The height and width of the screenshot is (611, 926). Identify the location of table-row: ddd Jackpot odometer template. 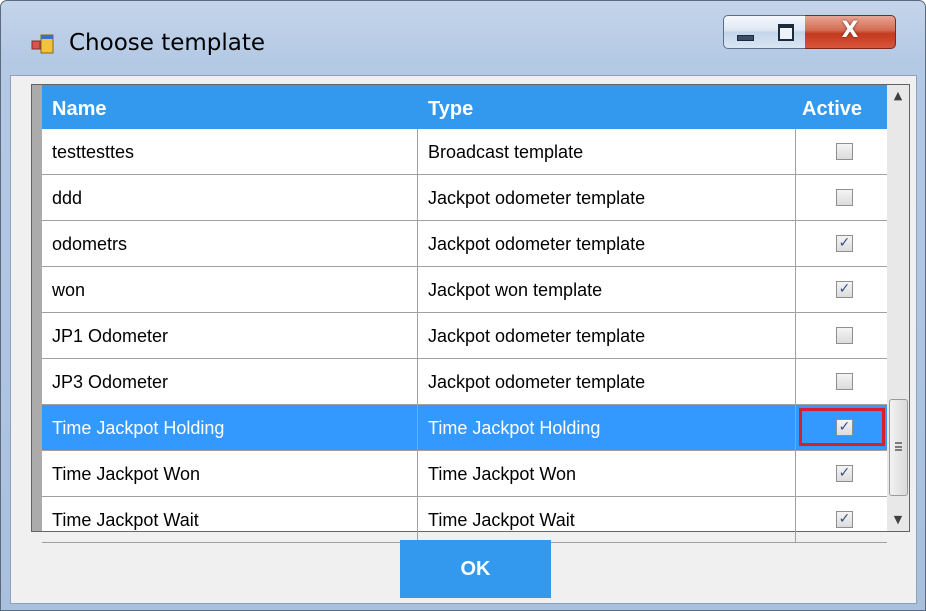
(464, 198).